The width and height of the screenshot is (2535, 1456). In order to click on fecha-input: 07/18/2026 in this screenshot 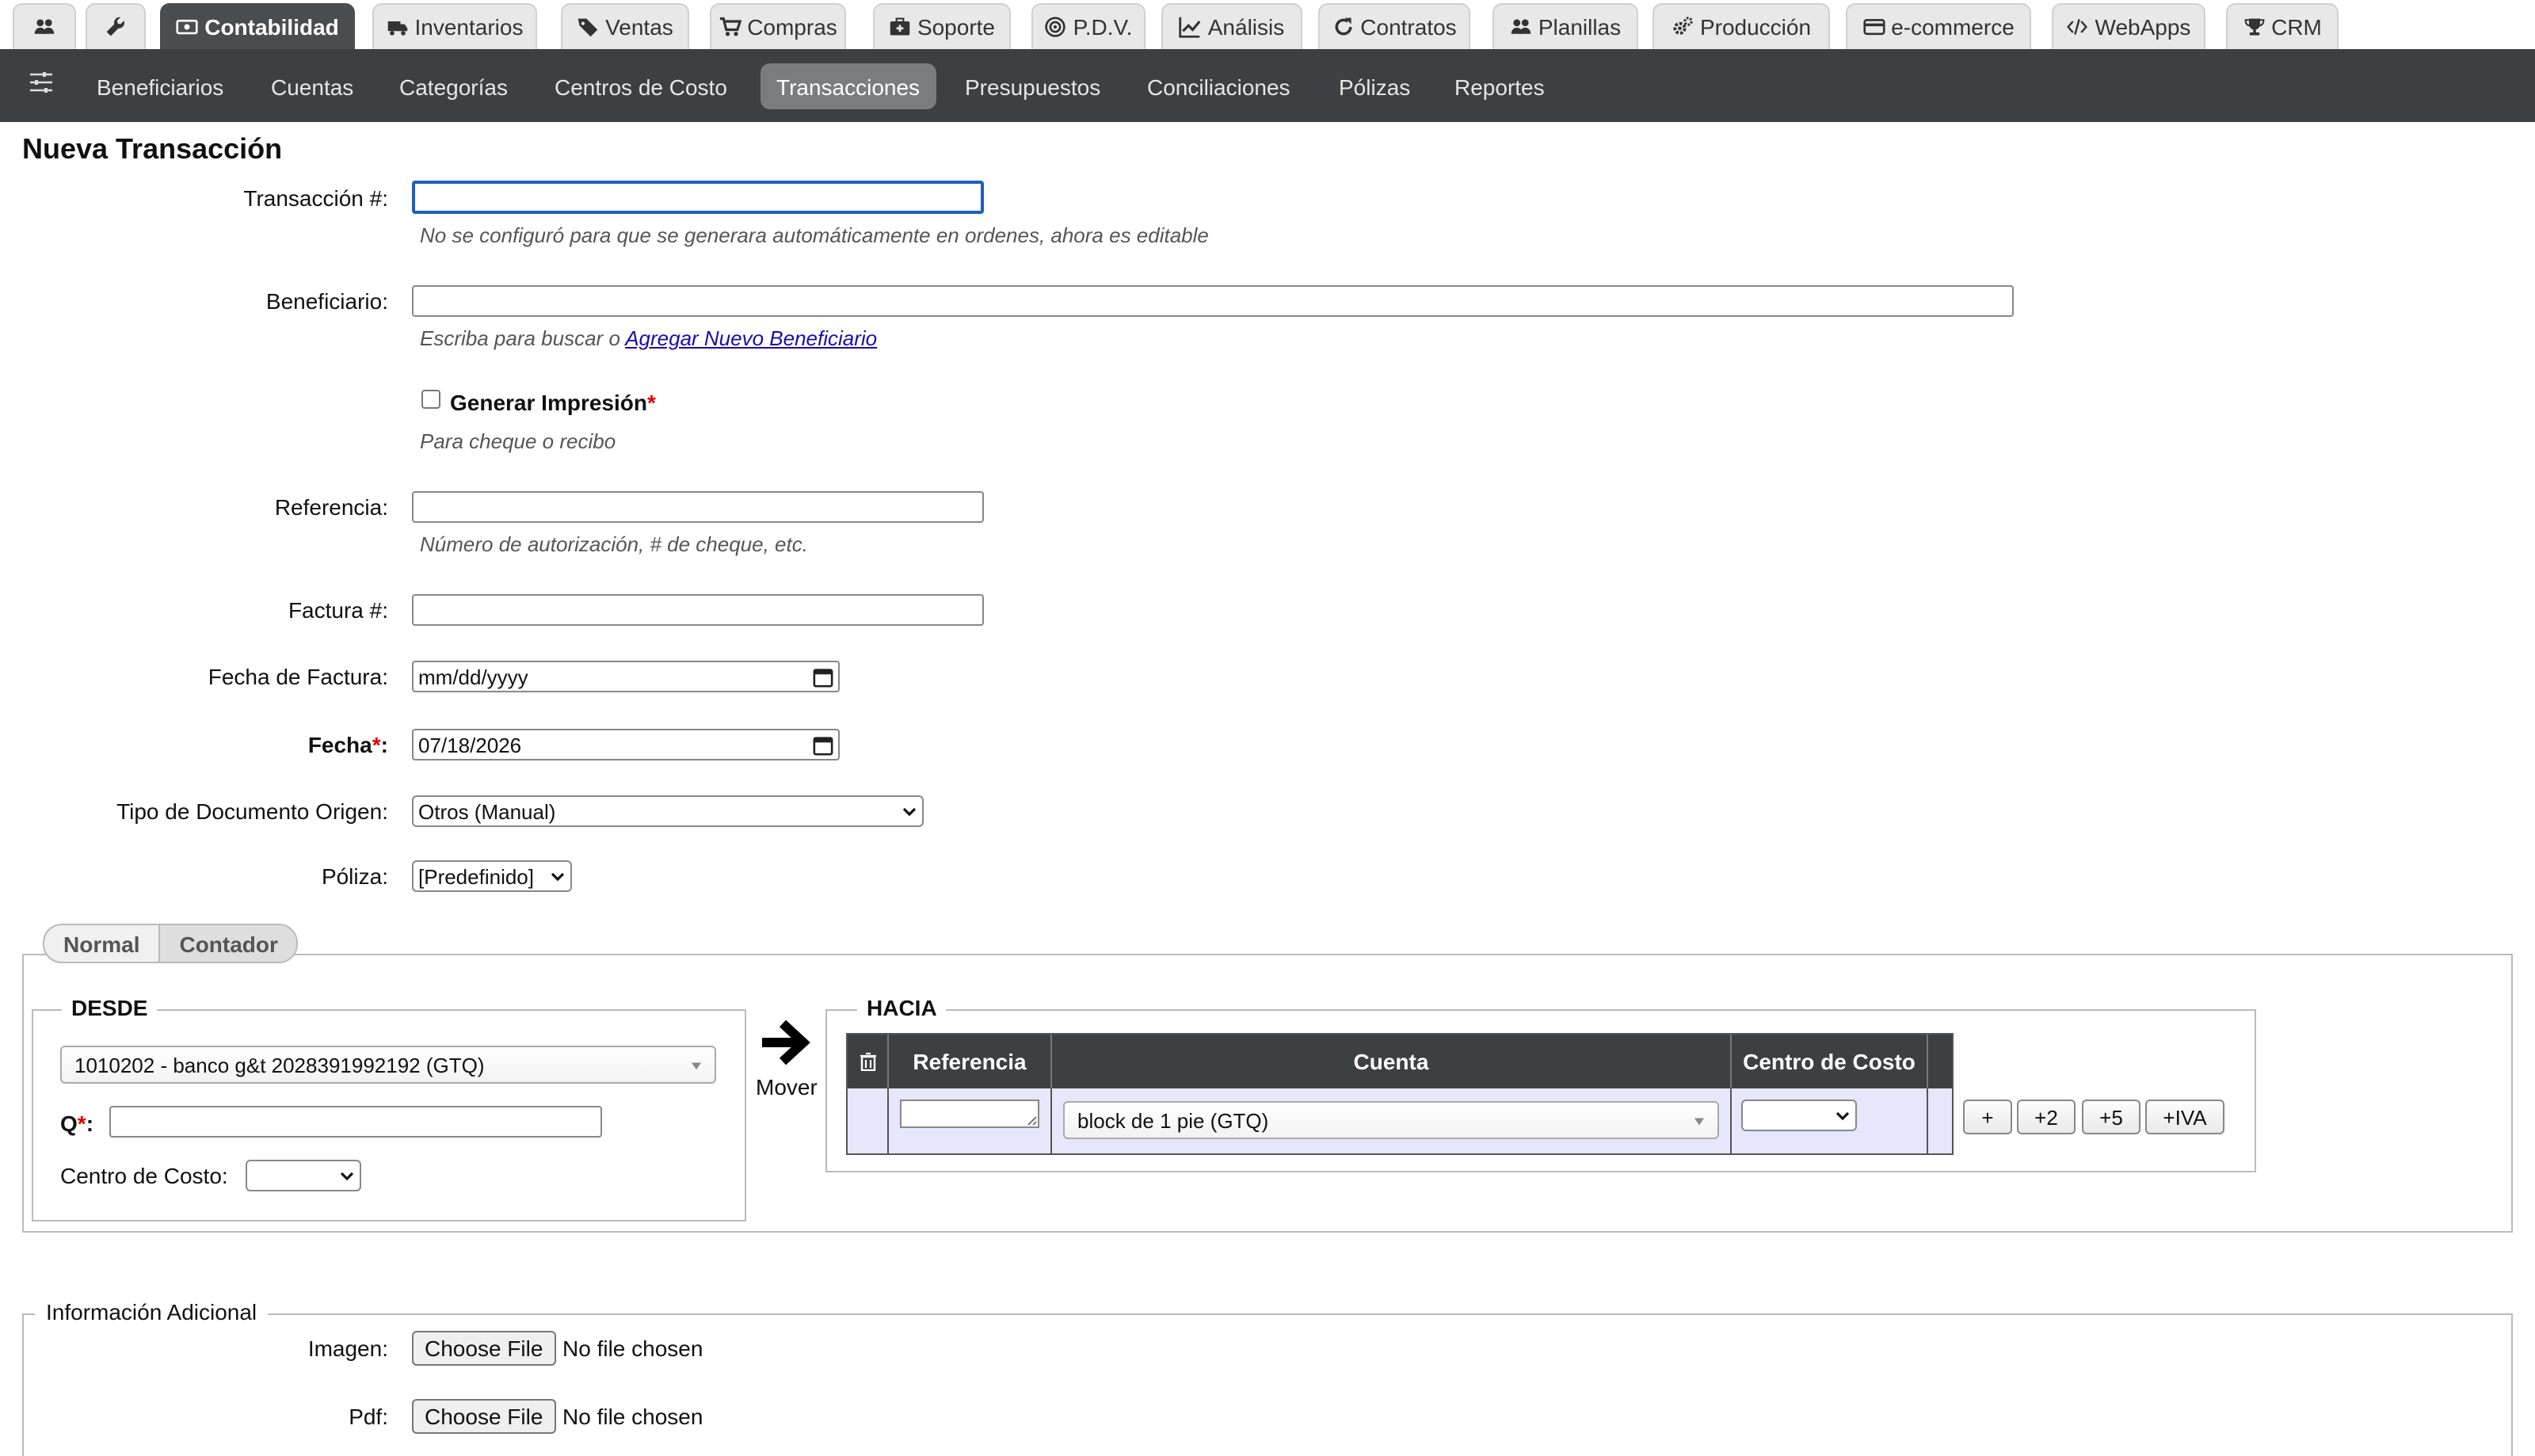, I will do `click(626, 744)`.